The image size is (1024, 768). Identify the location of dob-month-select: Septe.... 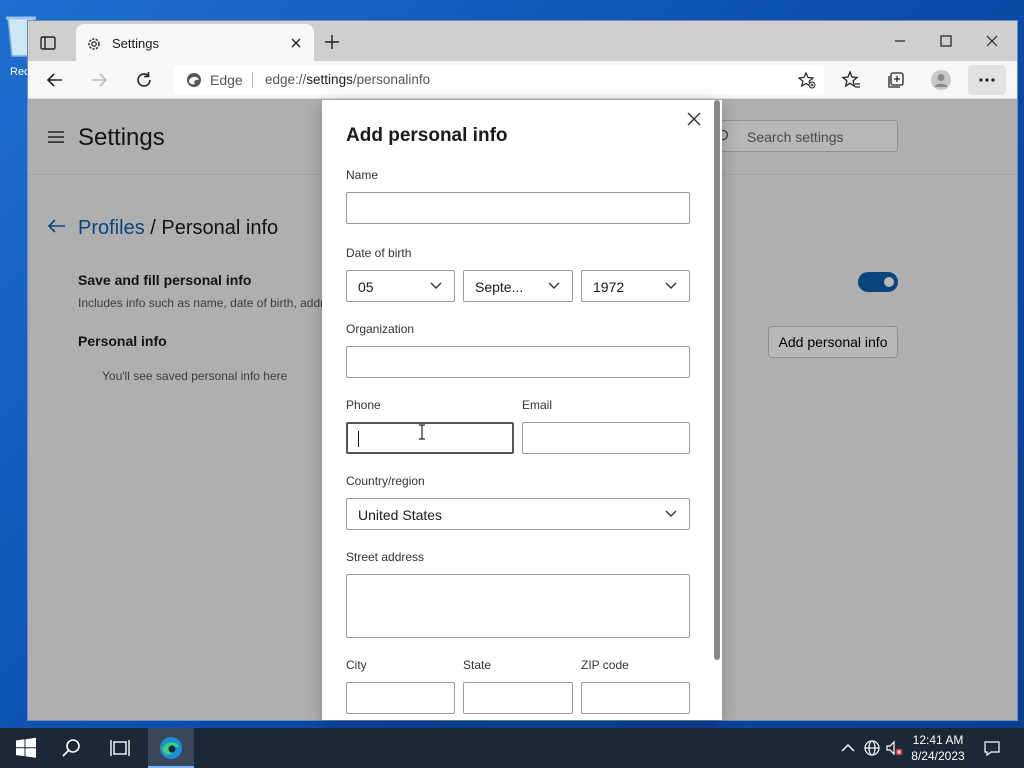
(518, 286).